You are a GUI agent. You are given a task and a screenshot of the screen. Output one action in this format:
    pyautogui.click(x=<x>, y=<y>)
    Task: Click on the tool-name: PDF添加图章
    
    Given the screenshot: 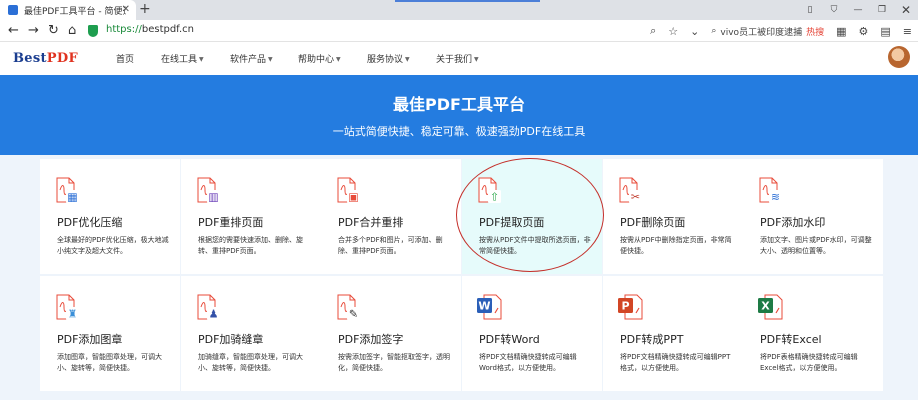 What is the action you would take?
    pyautogui.click(x=90, y=339)
    